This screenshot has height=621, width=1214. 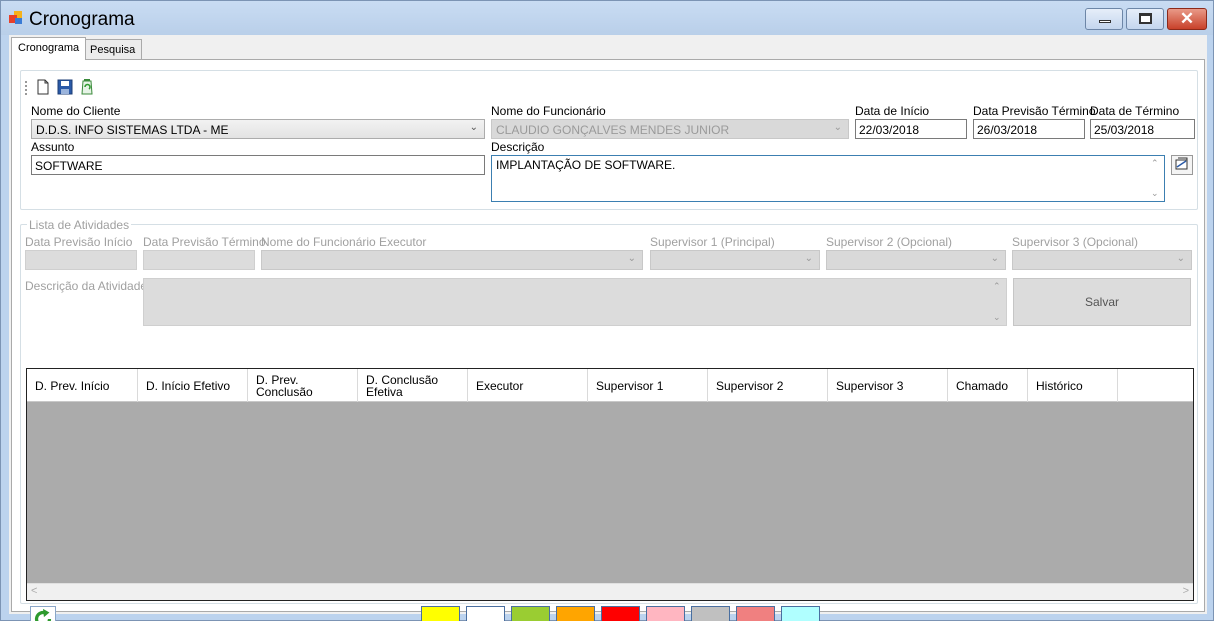 What do you see at coordinates (1073, 385) in the screenshot?
I see `col-historico: Histórico` at bounding box center [1073, 385].